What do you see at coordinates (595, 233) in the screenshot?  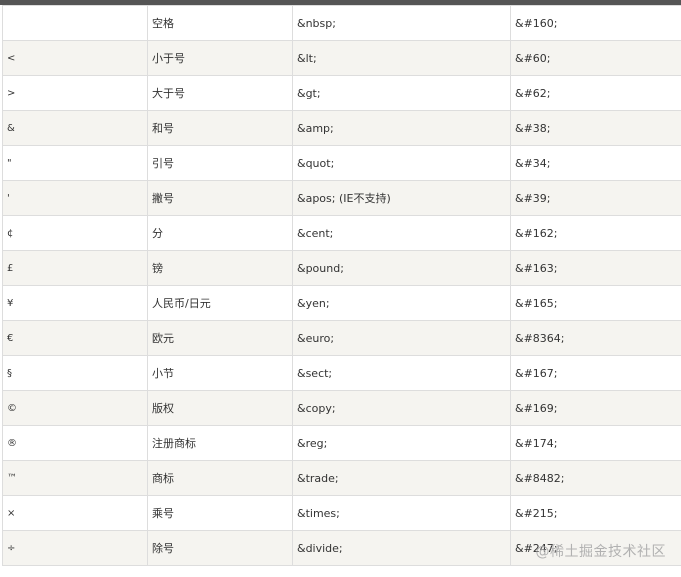 I see `cell-entity-number: &#162;` at bounding box center [595, 233].